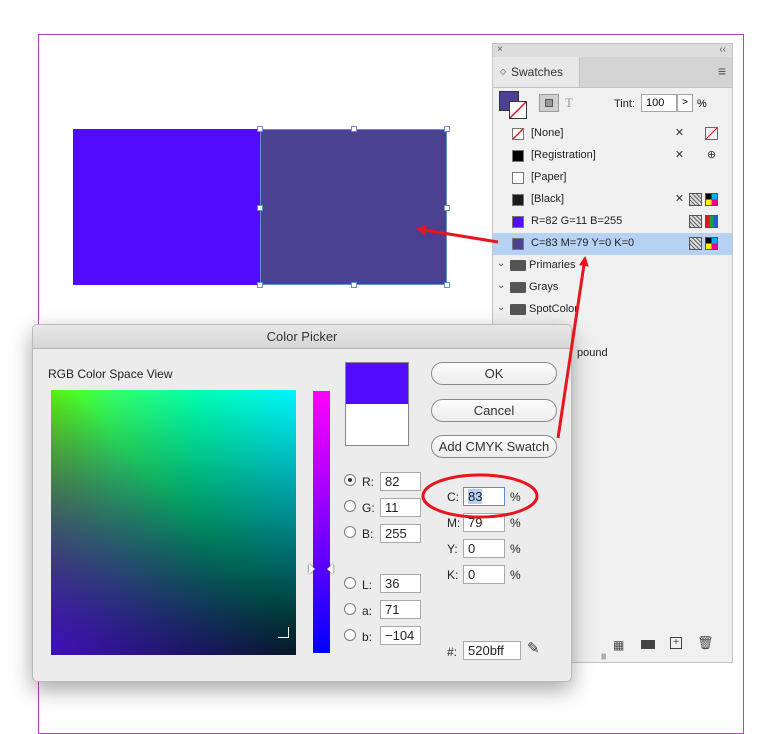 The width and height of the screenshot is (761, 734). What do you see at coordinates (400, 481) in the screenshot?
I see `r-input: 82` at bounding box center [400, 481].